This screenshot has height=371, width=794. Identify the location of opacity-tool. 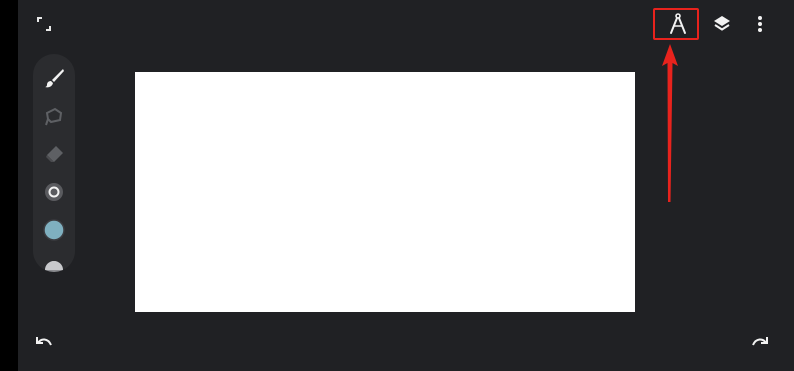
(54, 261).